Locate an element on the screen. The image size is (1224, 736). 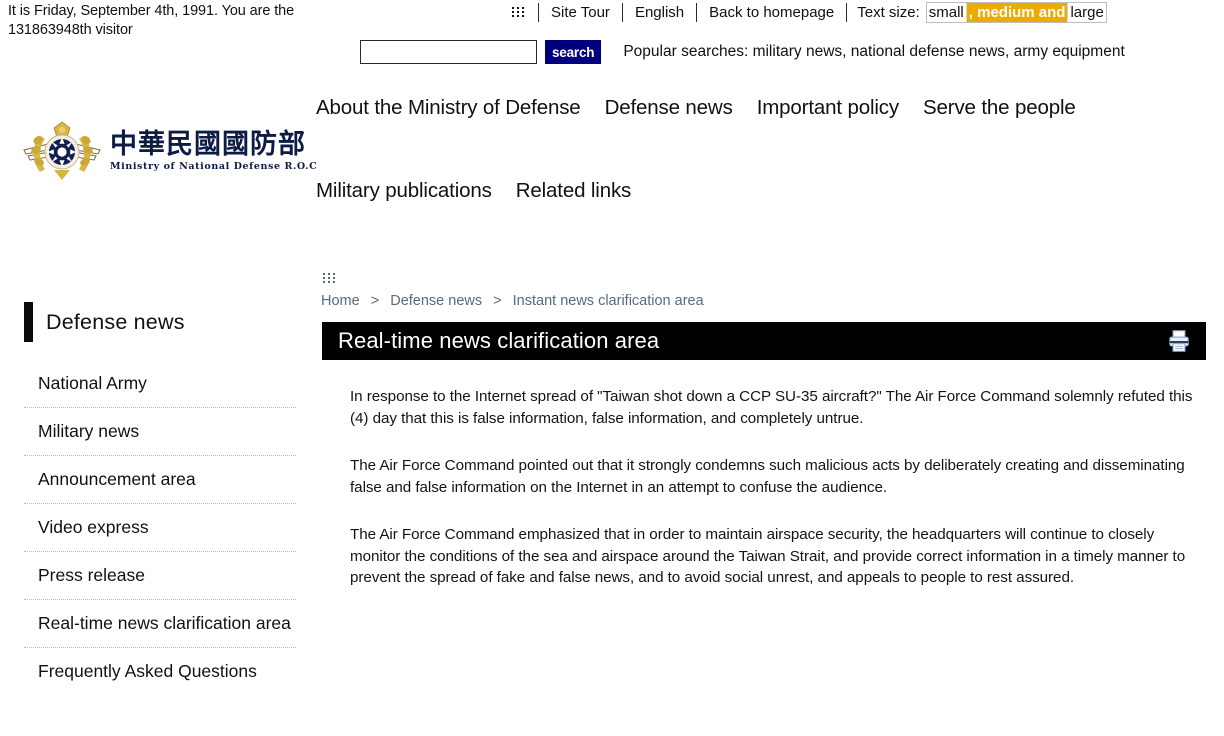
breadcrumb-item-home: Home is located at coordinates (340, 301).